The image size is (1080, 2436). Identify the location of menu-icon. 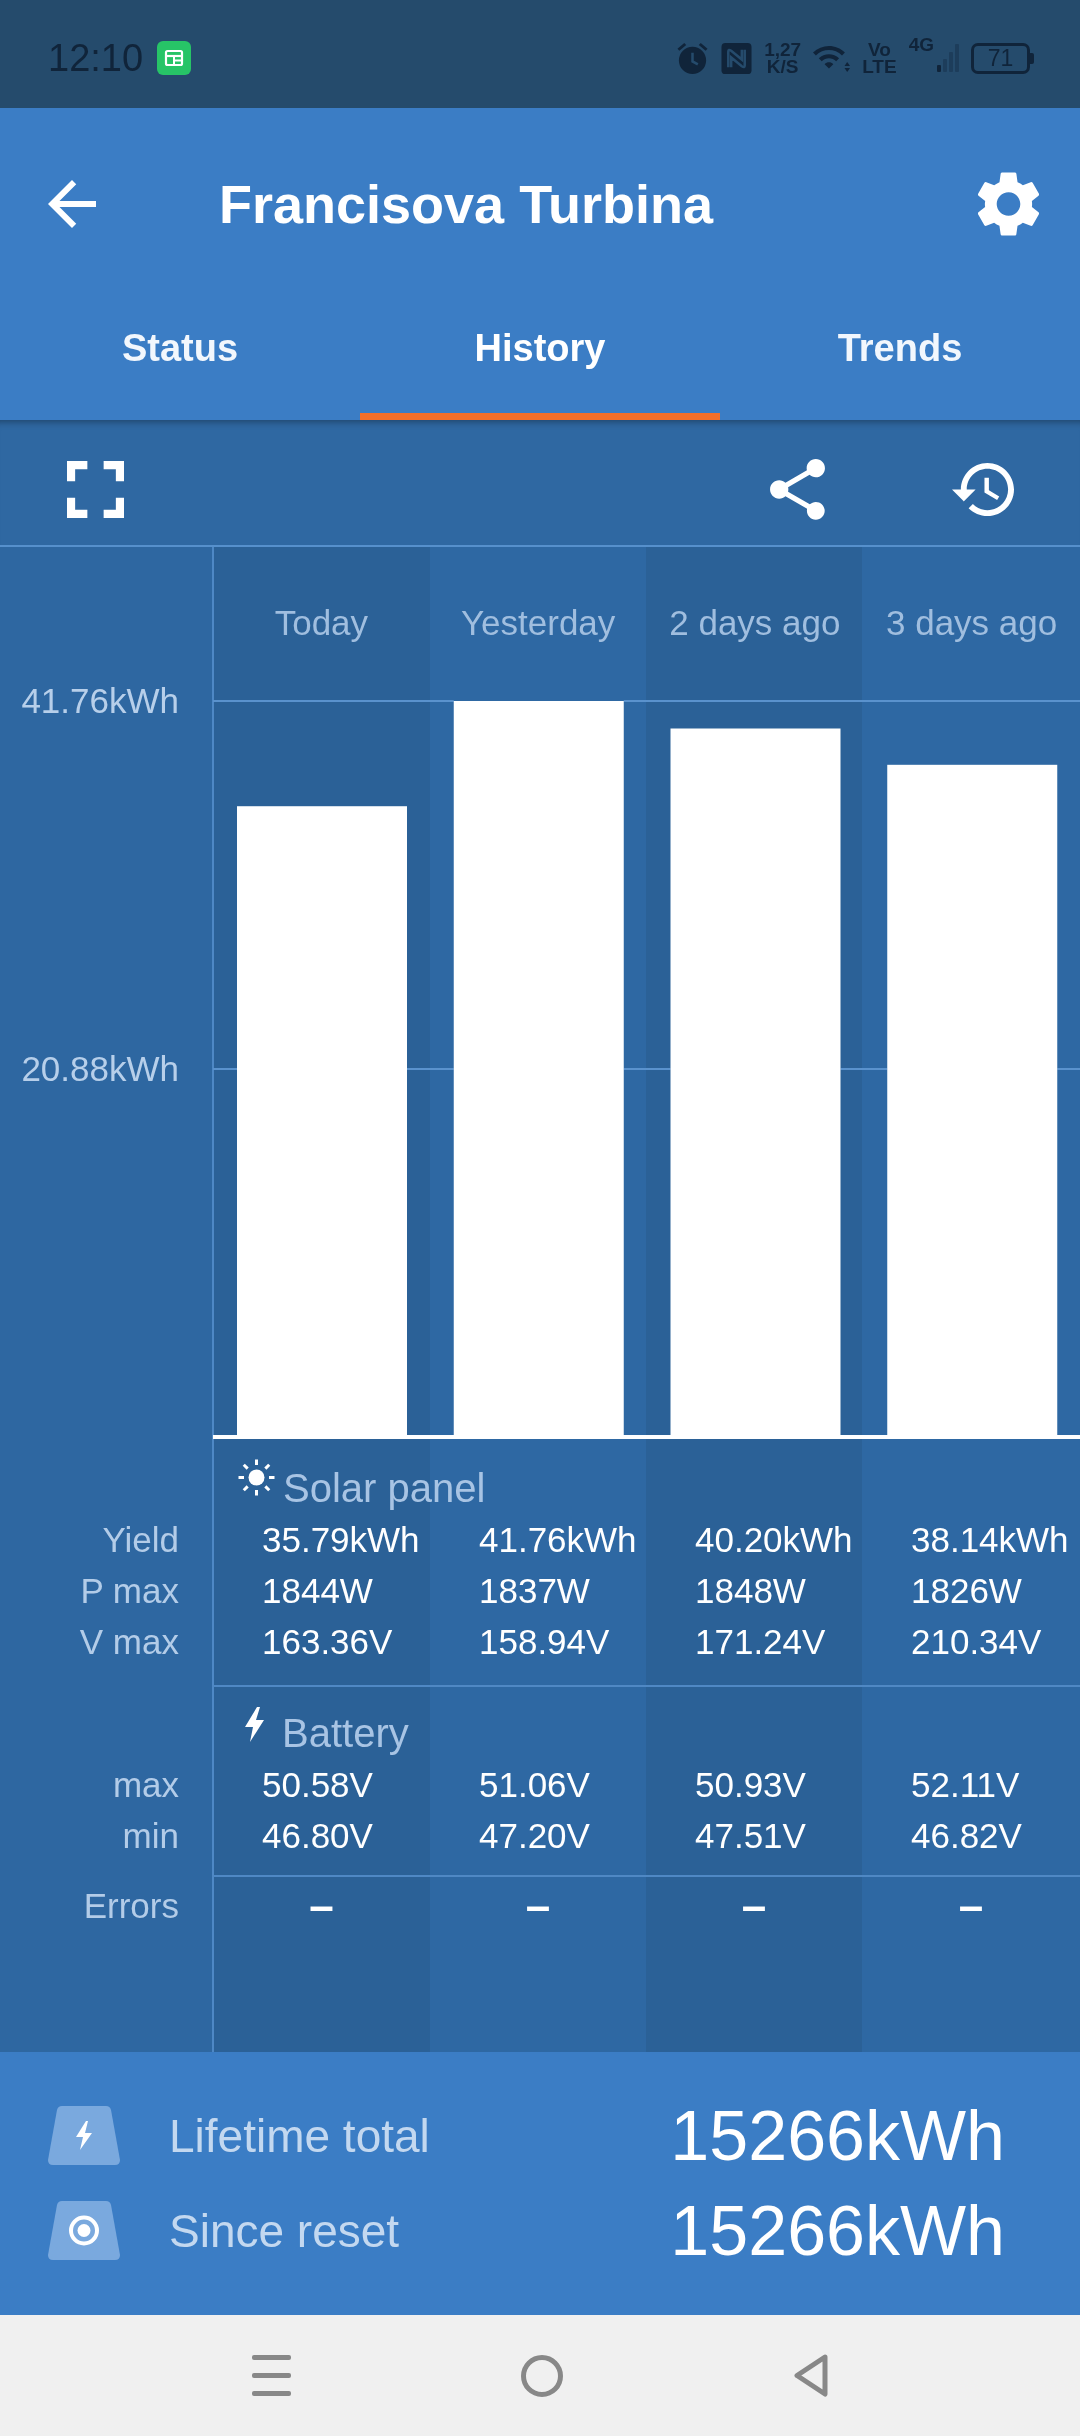
(271, 2375).